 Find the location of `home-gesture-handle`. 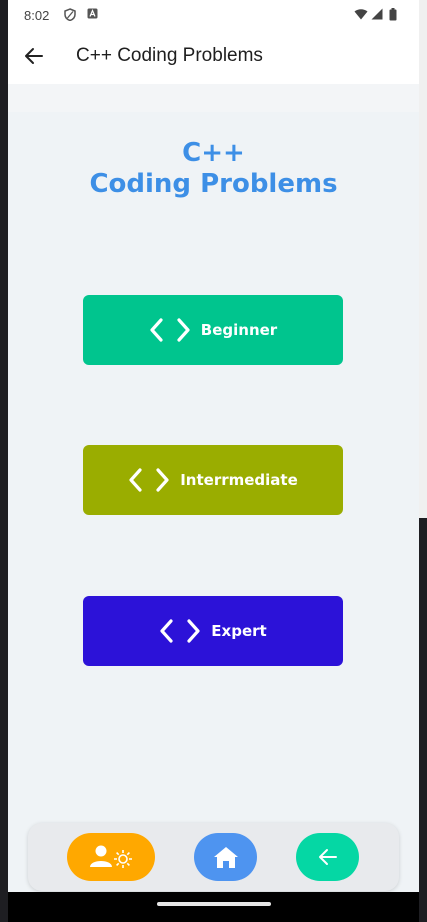

home-gesture-handle is located at coordinates (214, 904).